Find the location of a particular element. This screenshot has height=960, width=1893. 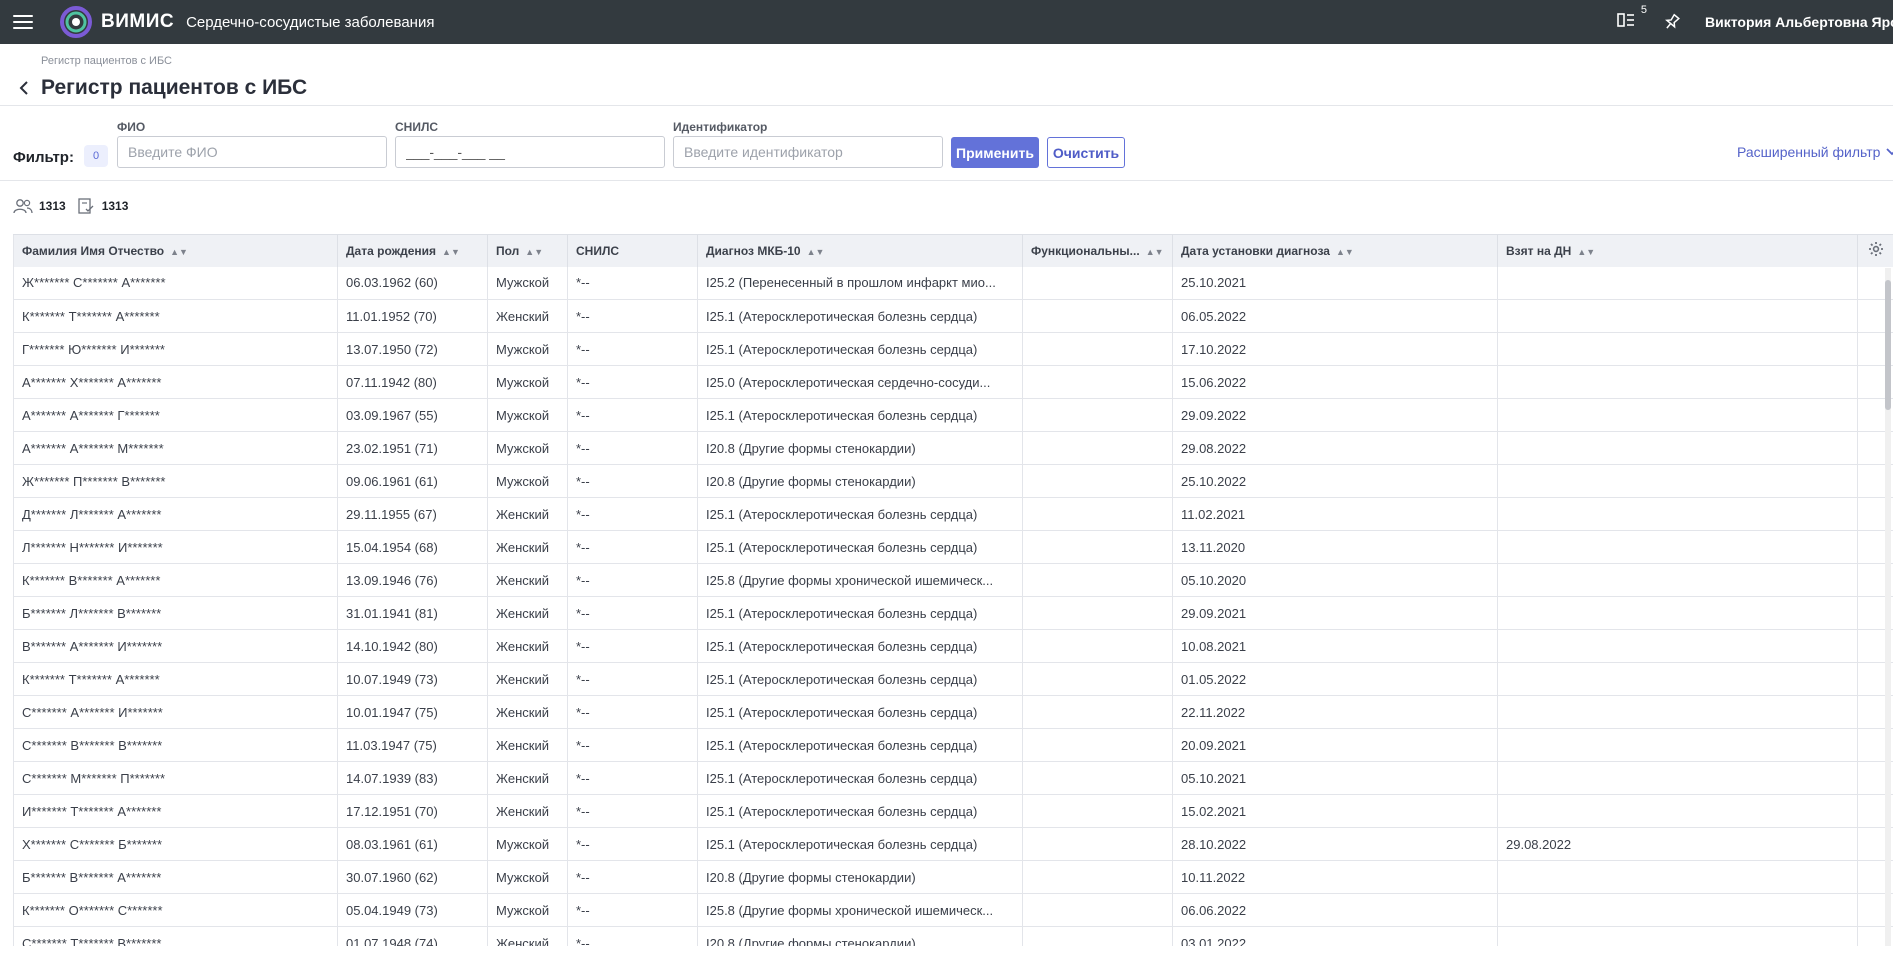

breadcrumb: Регистр пациентов с ИБС is located at coordinates (106, 61).